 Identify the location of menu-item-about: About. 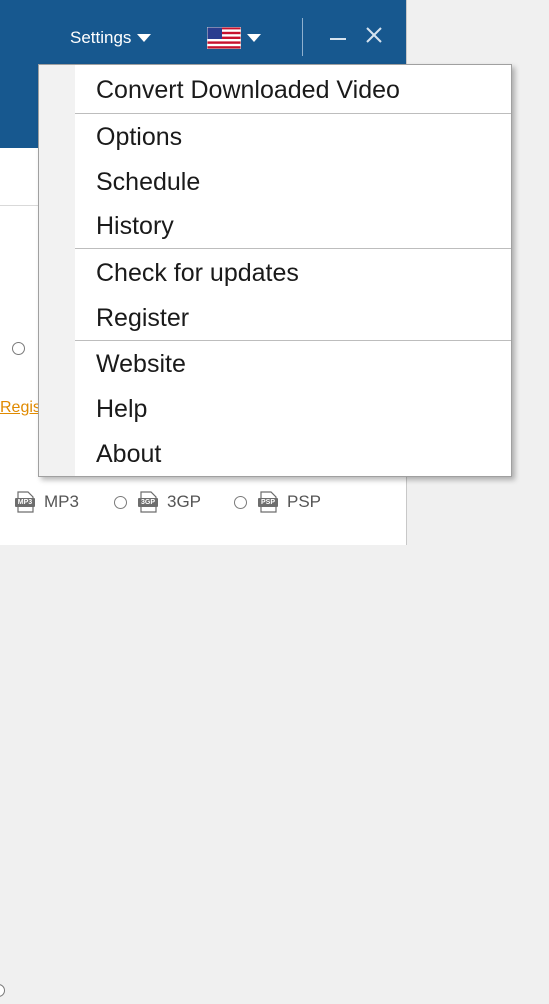
(128, 454).